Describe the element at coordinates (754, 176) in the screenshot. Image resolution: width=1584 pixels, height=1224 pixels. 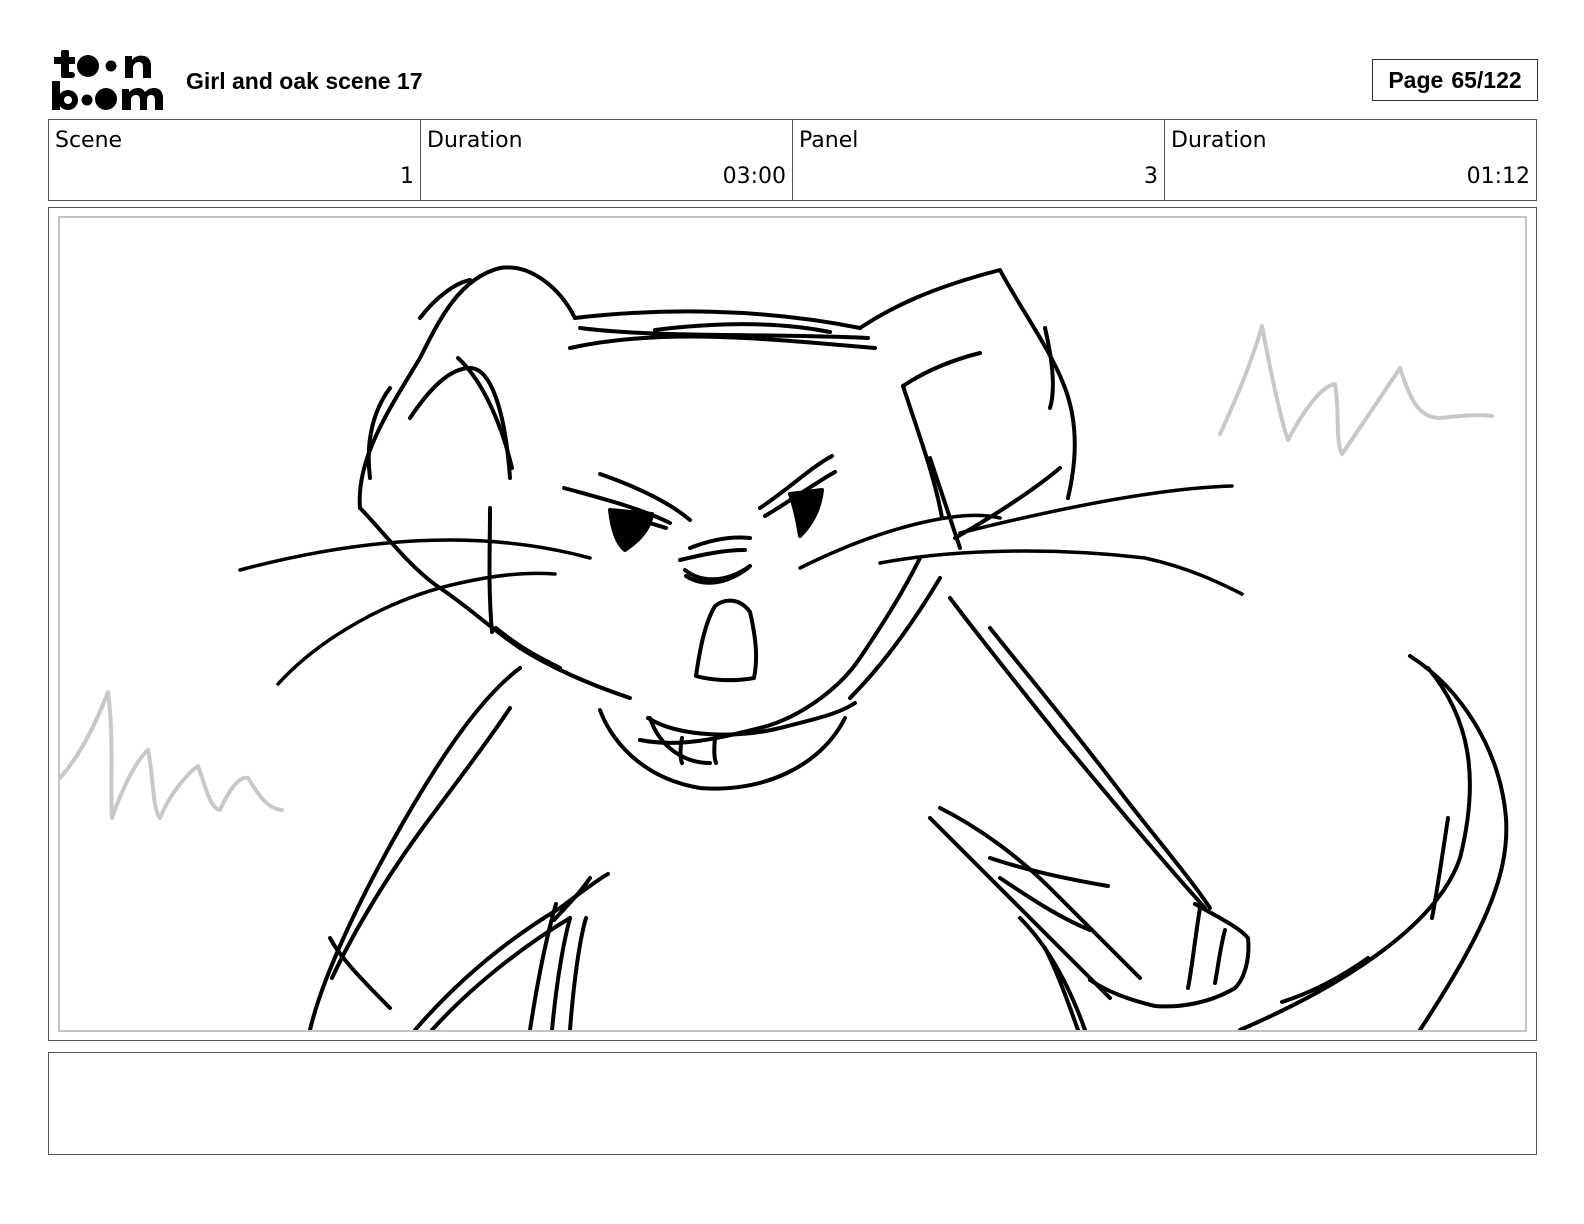
I see `scene-duration-value: 03:00` at that location.